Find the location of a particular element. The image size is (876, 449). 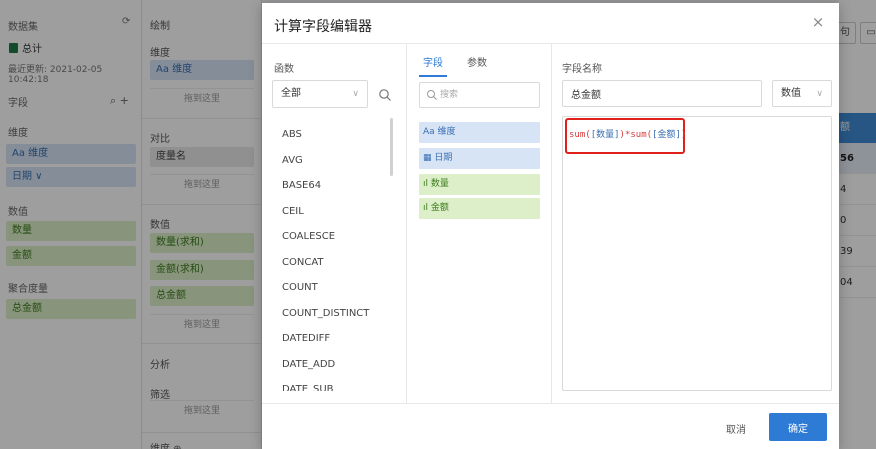

function-item: COUNT_DISTINCT is located at coordinates (334, 314).